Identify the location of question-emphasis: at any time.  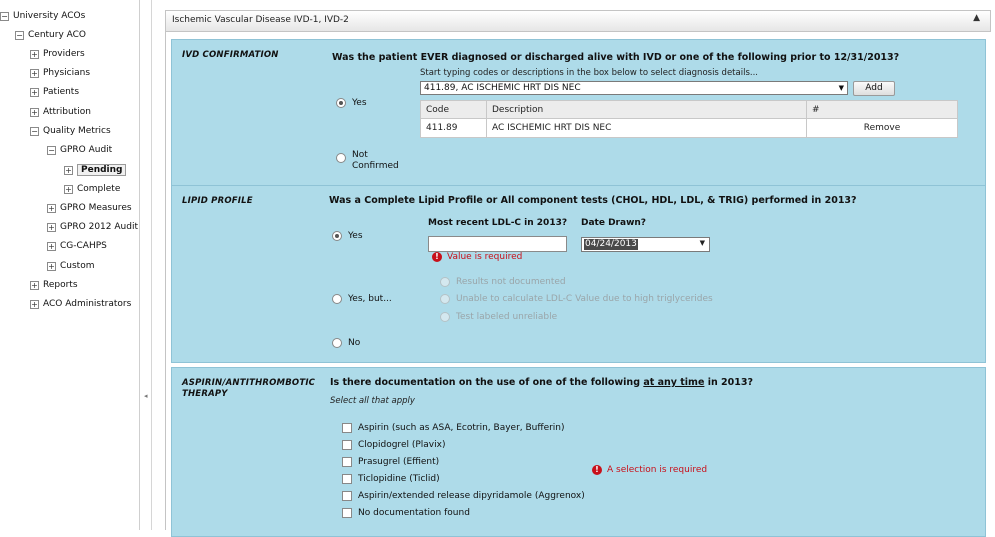
(674, 382).